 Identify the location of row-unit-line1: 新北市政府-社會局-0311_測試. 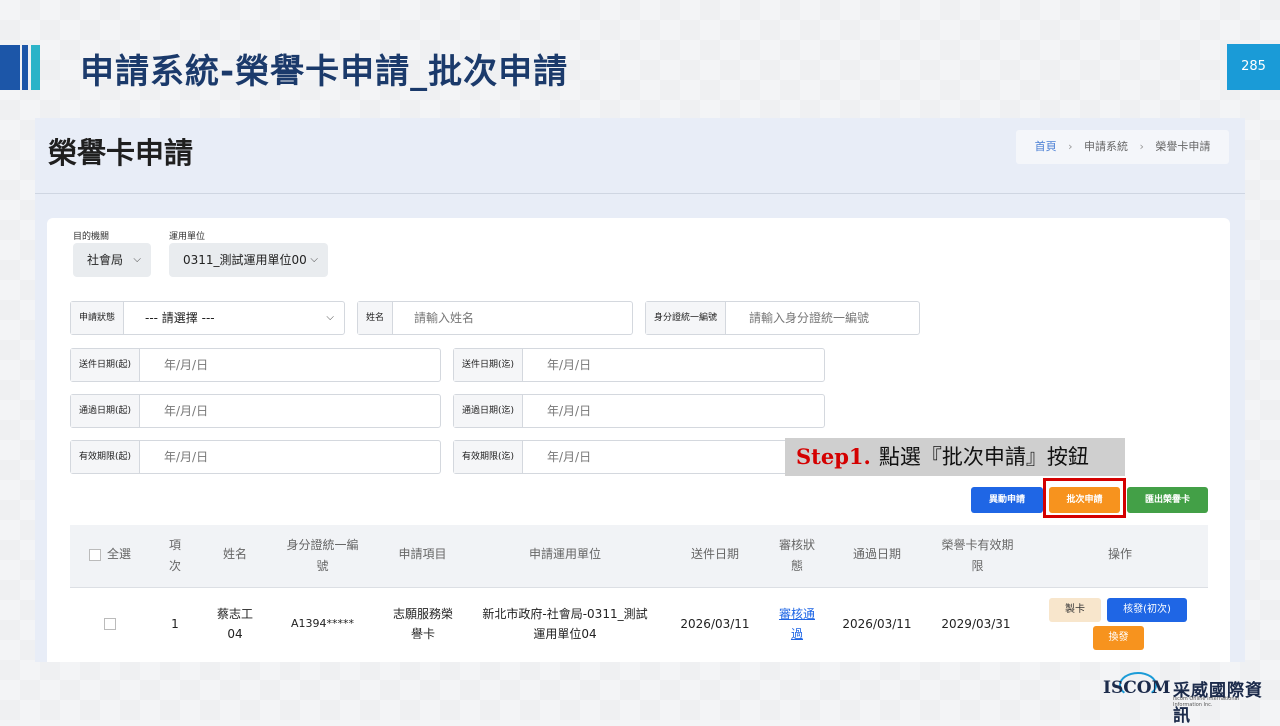
(565, 614).